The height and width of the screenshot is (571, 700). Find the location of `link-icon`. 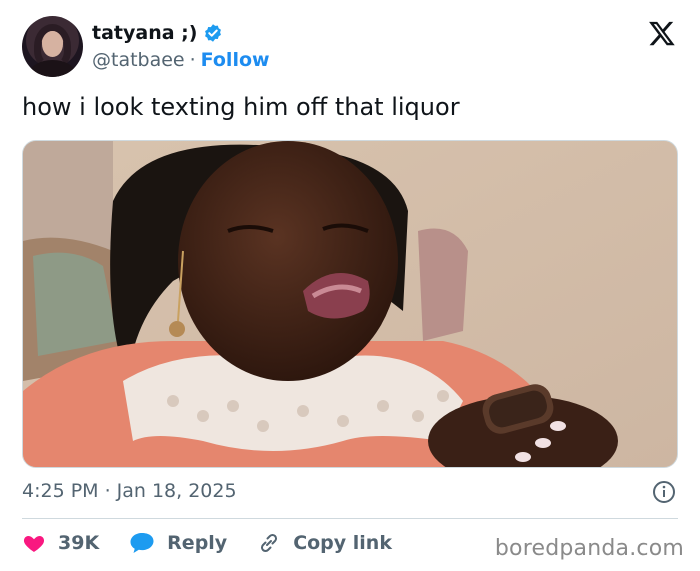

link-icon is located at coordinates (269, 543).